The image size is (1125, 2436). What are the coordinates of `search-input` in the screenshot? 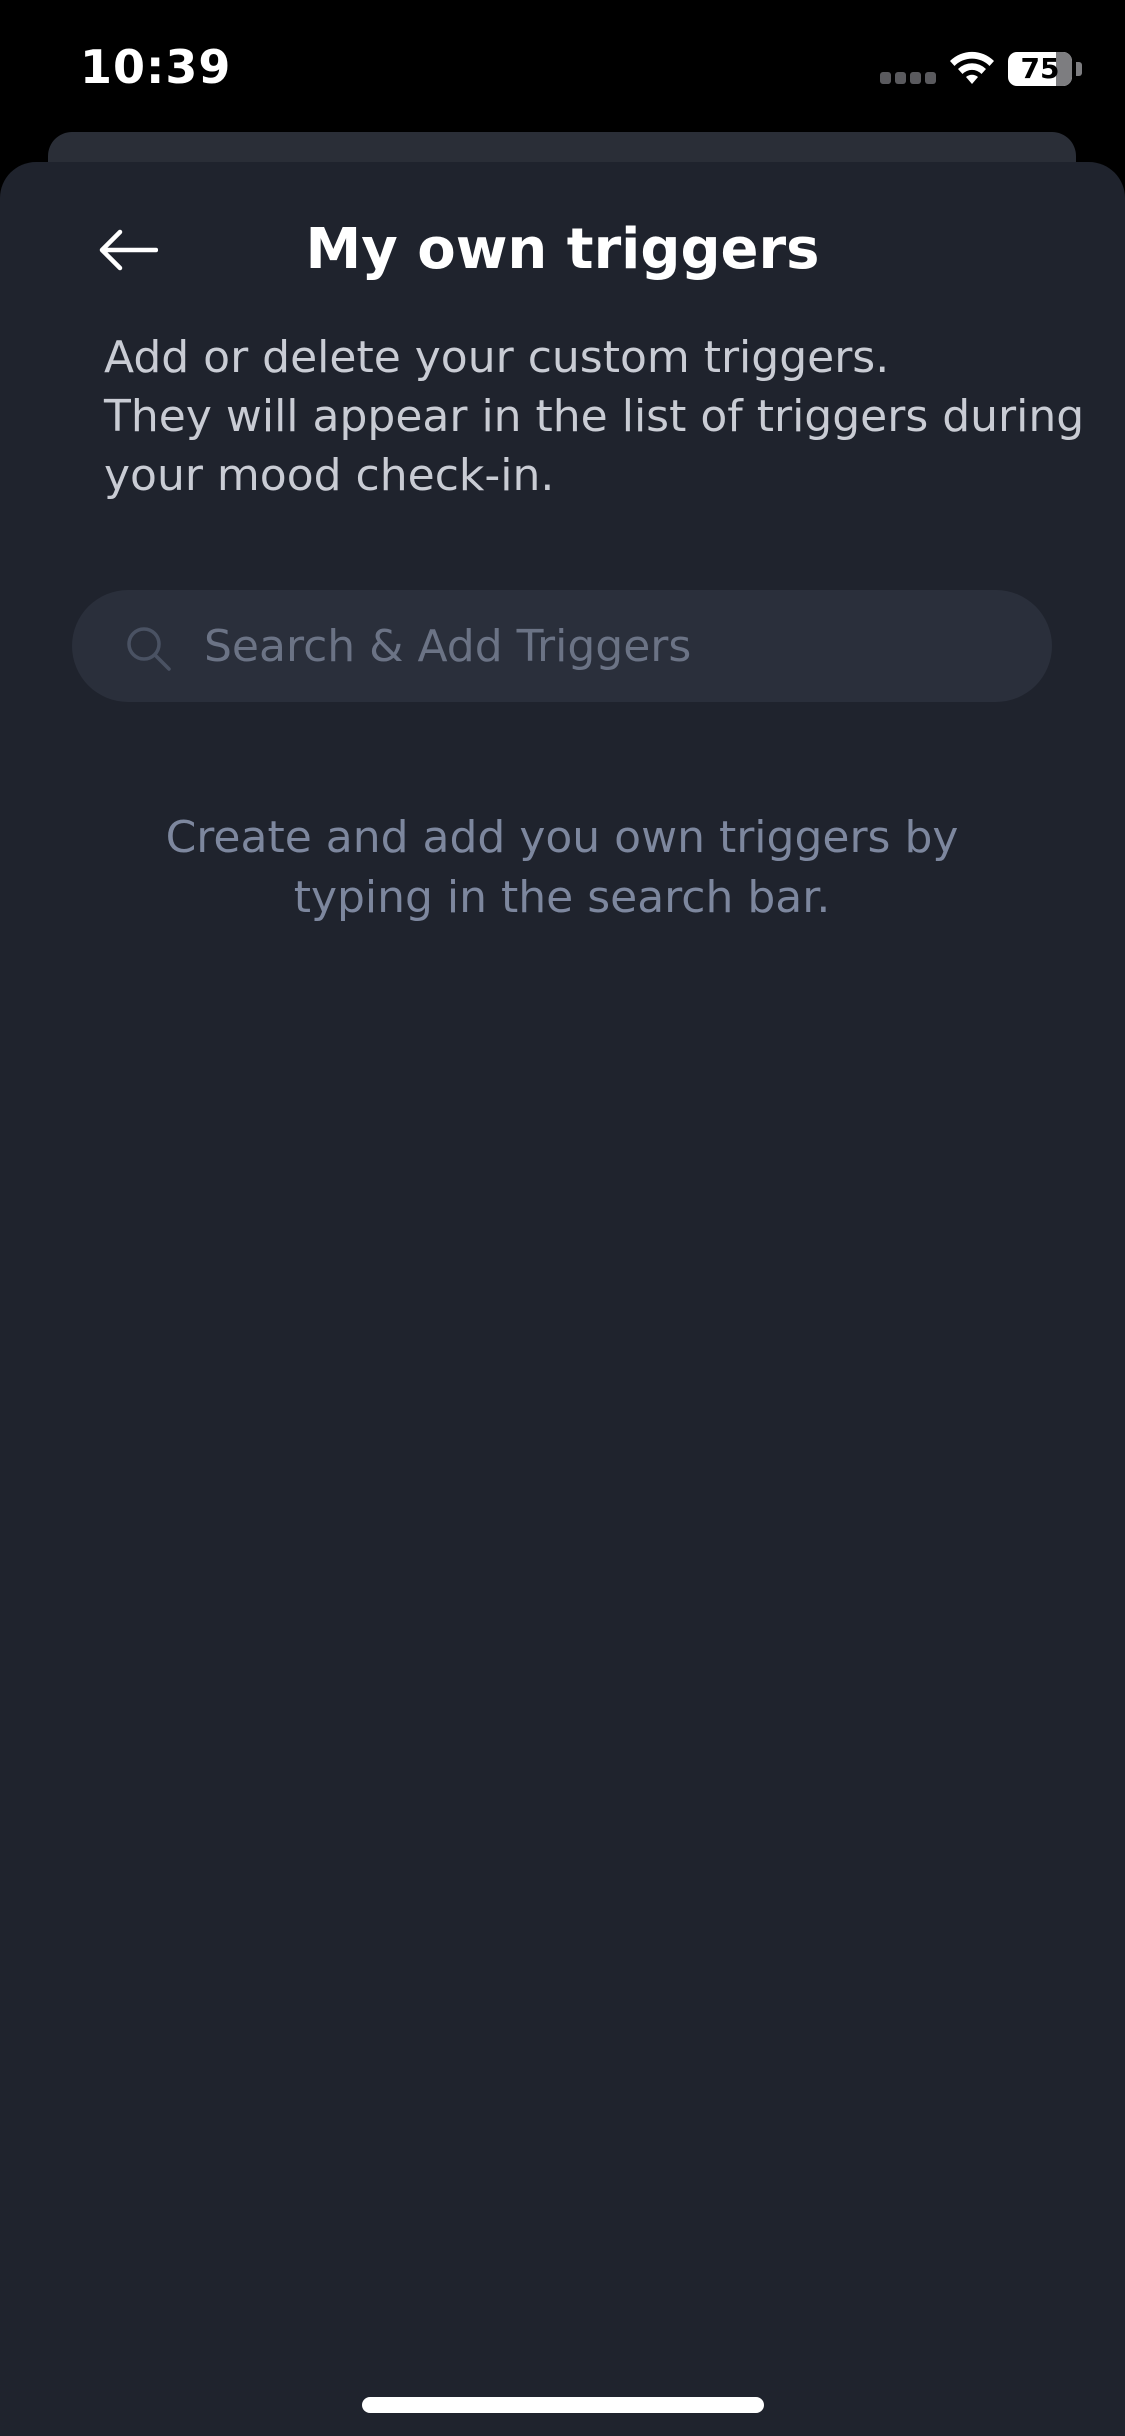 It's located at (614, 646).